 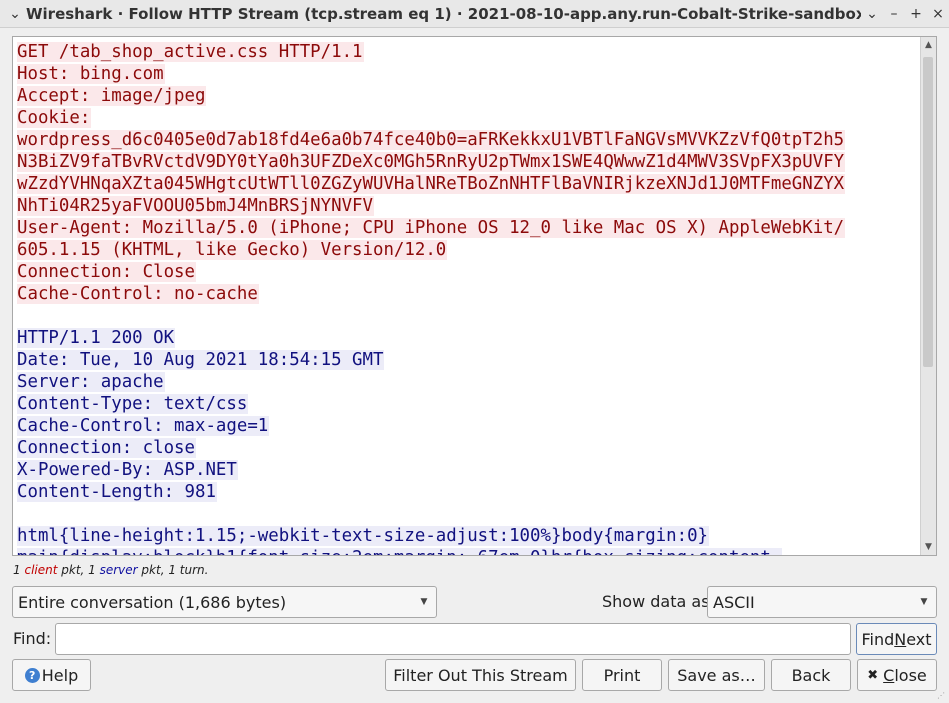 I want to click on close-button: ✖ Close, so click(x=897, y=675).